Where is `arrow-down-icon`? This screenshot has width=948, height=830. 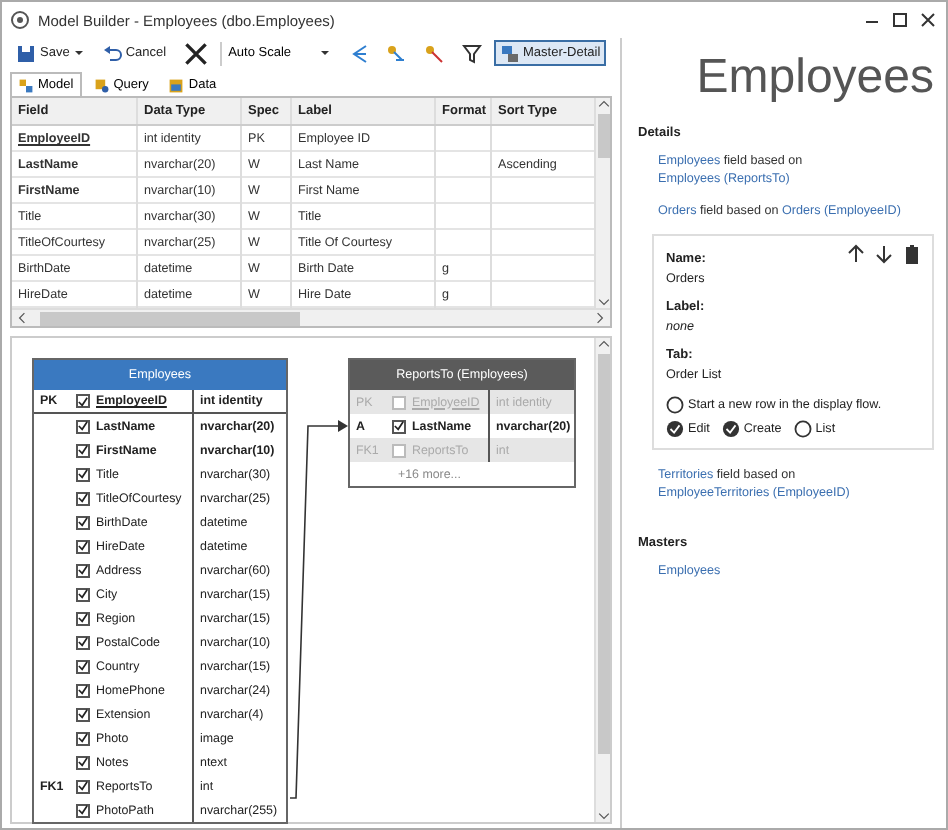
arrow-down-icon is located at coordinates (884, 254).